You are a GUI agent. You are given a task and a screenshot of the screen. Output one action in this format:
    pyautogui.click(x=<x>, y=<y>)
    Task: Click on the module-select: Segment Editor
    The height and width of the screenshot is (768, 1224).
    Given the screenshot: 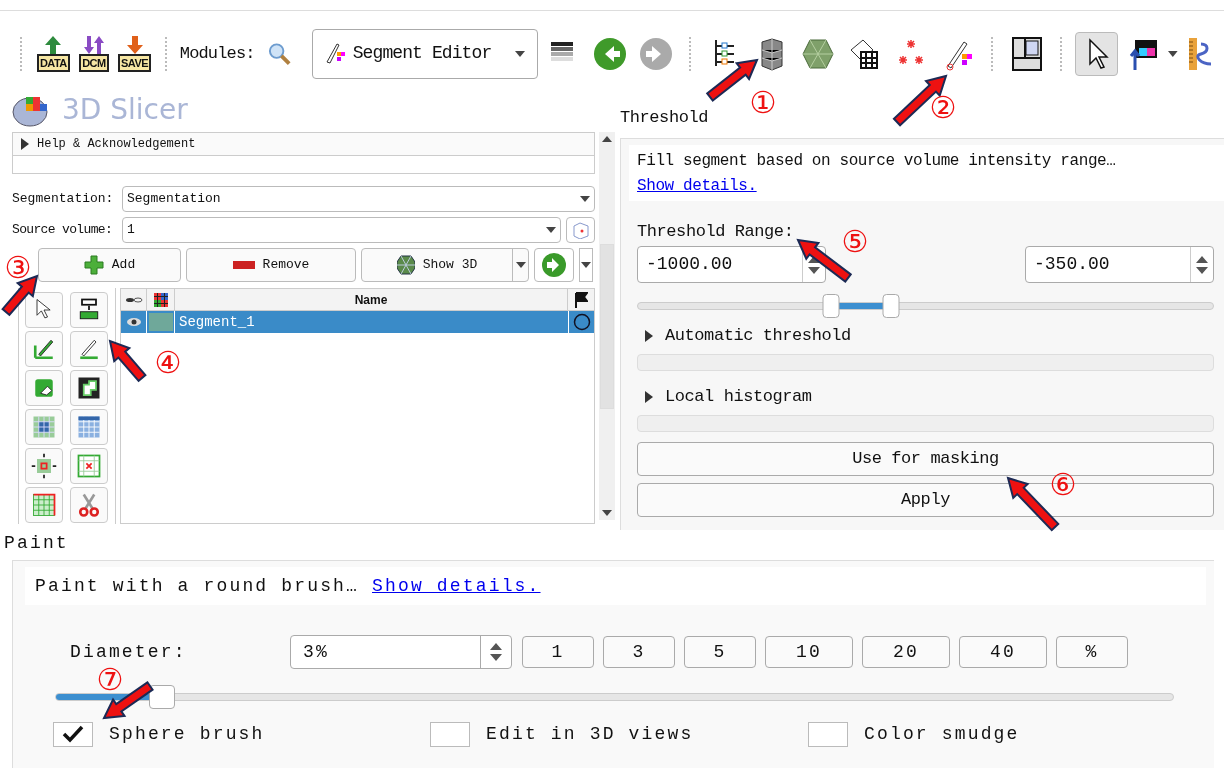 What is the action you would take?
    pyautogui.click(x=425, y=53)
    